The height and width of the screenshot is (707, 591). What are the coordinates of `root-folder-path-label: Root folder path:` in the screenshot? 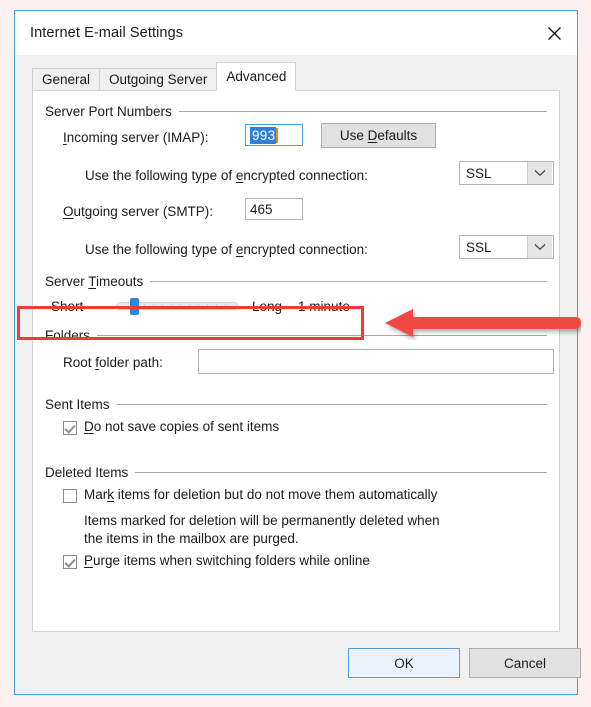 It's located at (113, 362).